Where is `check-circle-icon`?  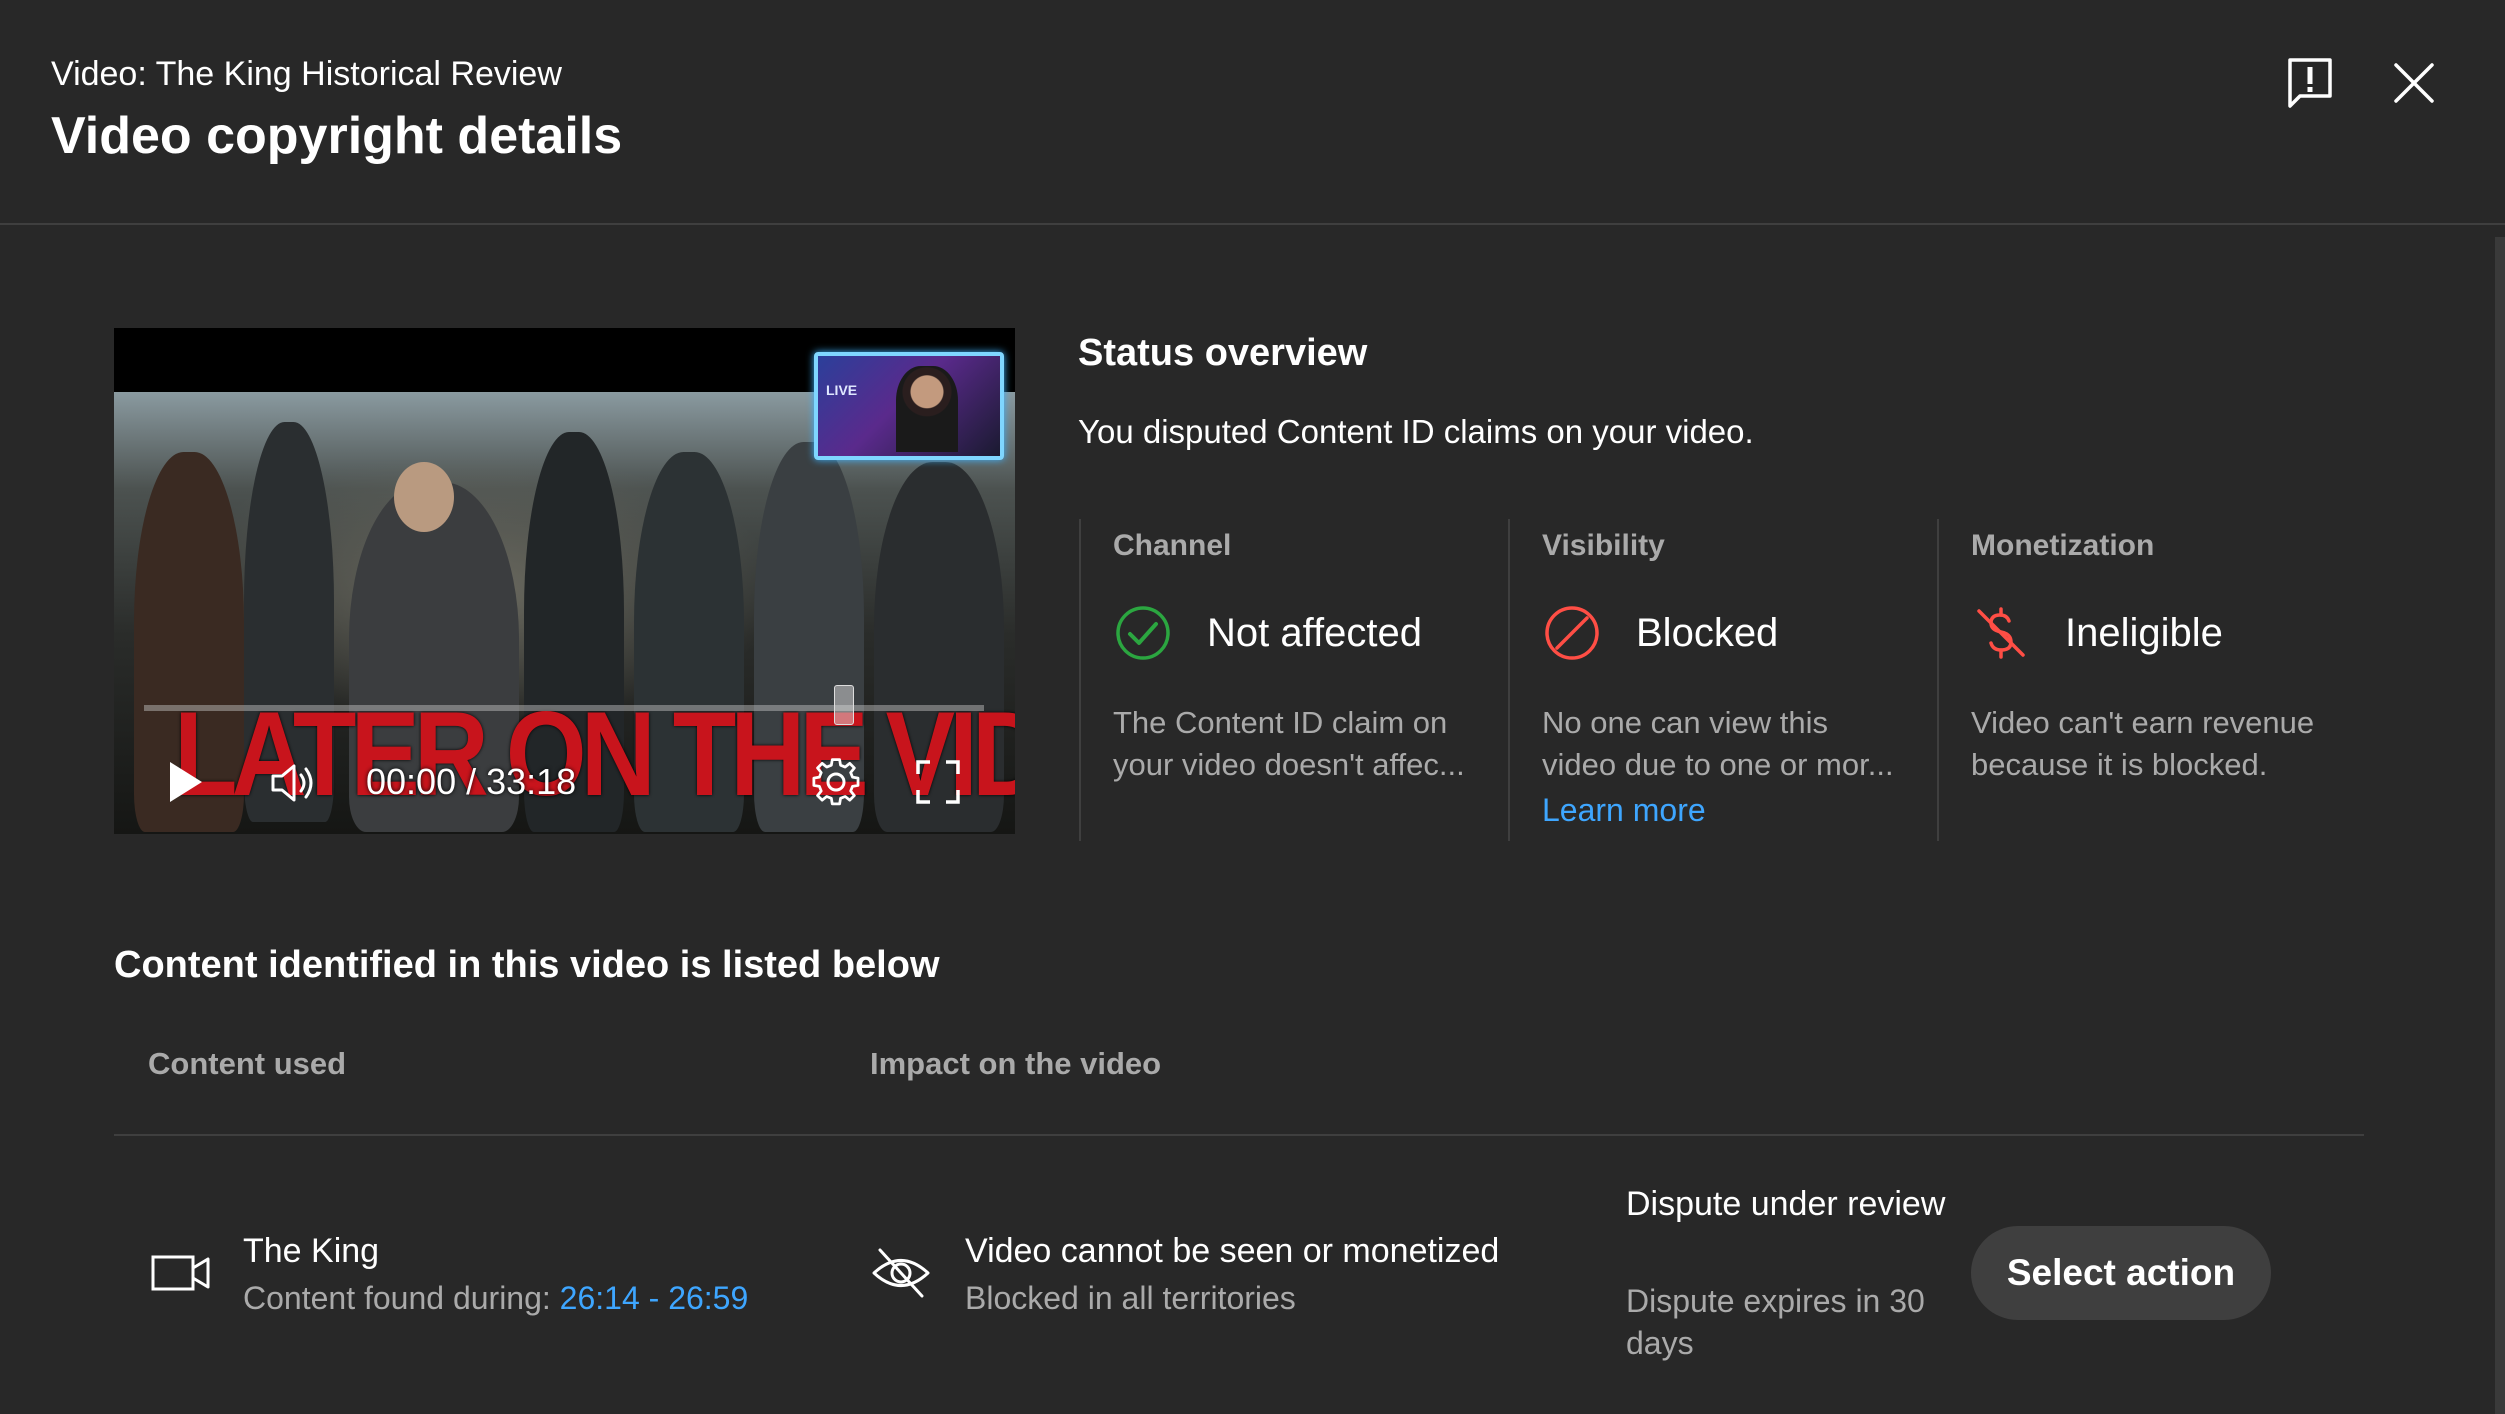
check-circle-icon is located at coordinates (1143, 633).